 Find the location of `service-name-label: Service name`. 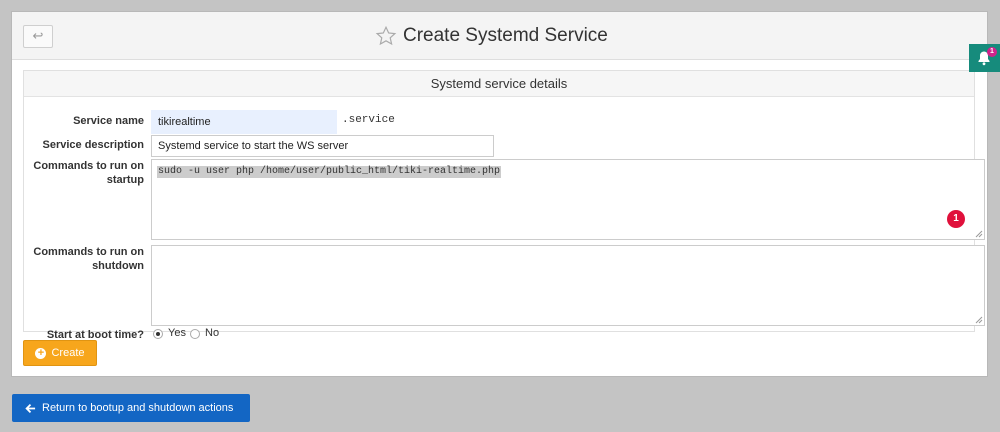

service-name-label: Service name is located at coordinates (108, 121).